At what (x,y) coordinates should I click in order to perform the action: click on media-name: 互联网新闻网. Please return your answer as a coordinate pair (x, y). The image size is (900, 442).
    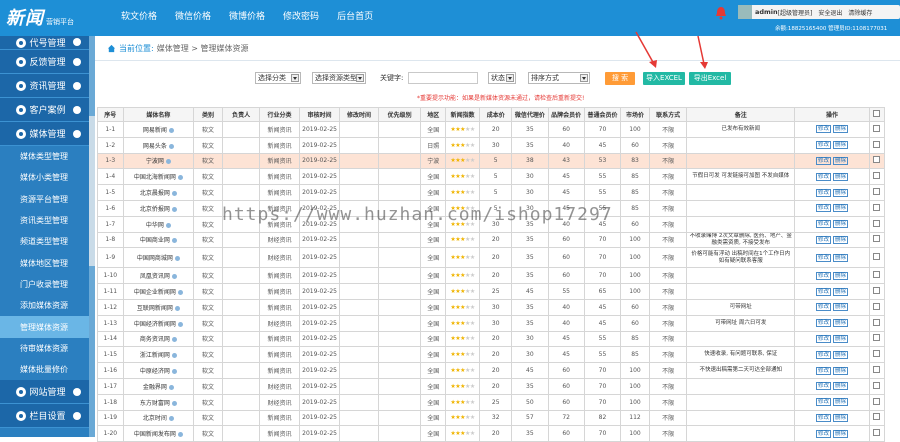
    Looking at the image, I should click on (155, 308).